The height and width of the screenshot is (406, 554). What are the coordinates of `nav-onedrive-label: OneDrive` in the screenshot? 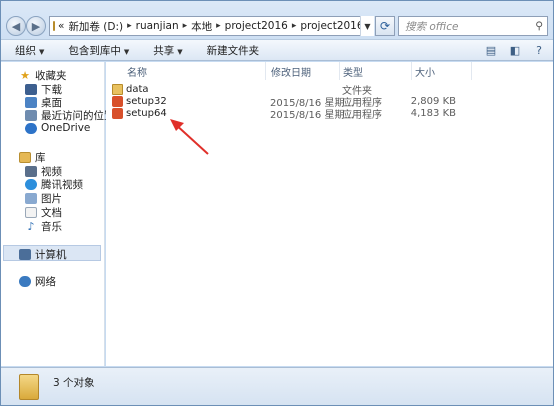 It's located at (66, 128).